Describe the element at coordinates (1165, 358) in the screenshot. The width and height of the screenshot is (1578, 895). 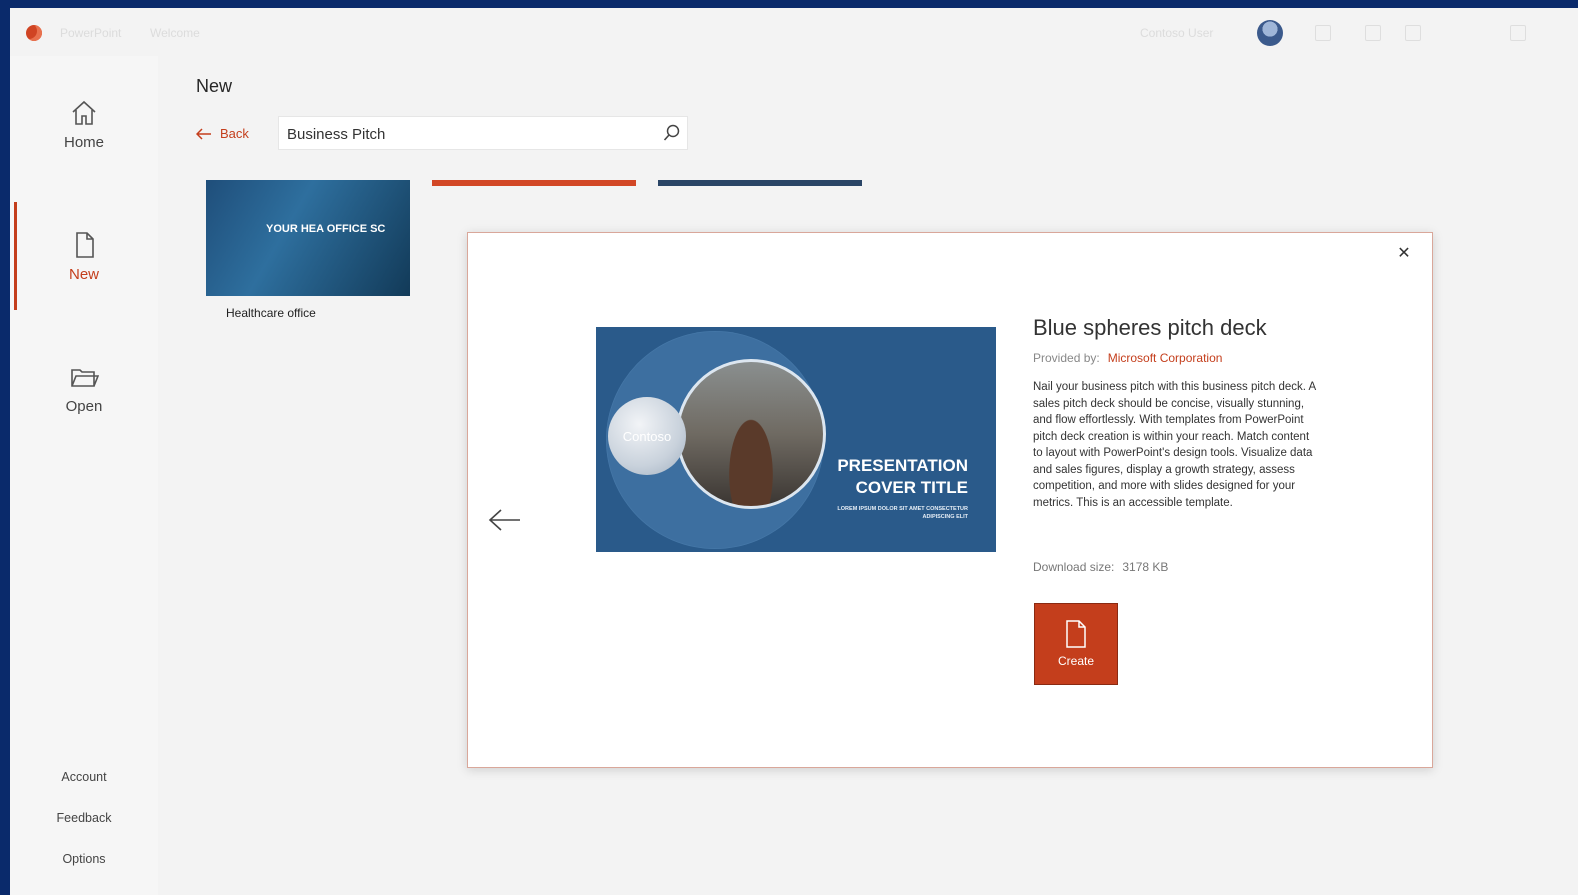
I see `provider-link: Microsoft Corporation` at that location.